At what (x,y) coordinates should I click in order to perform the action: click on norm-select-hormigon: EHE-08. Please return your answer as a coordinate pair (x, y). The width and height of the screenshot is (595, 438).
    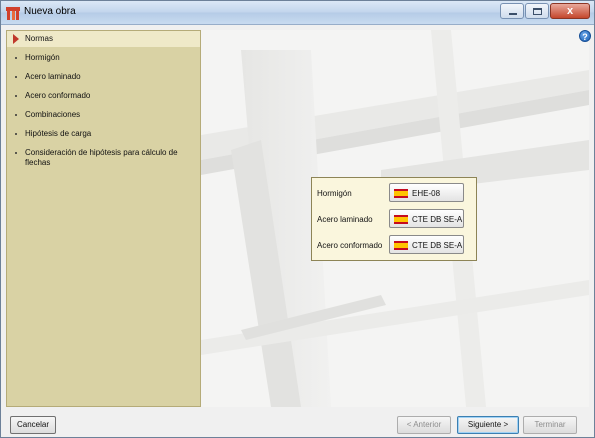
    Looking at the image, I should click on (426, 192).